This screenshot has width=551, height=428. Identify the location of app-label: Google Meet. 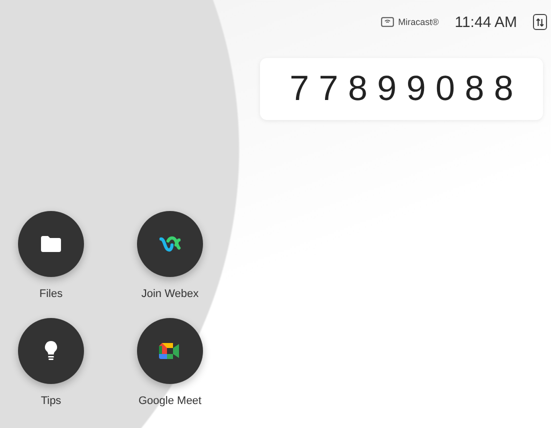
(170, 401).